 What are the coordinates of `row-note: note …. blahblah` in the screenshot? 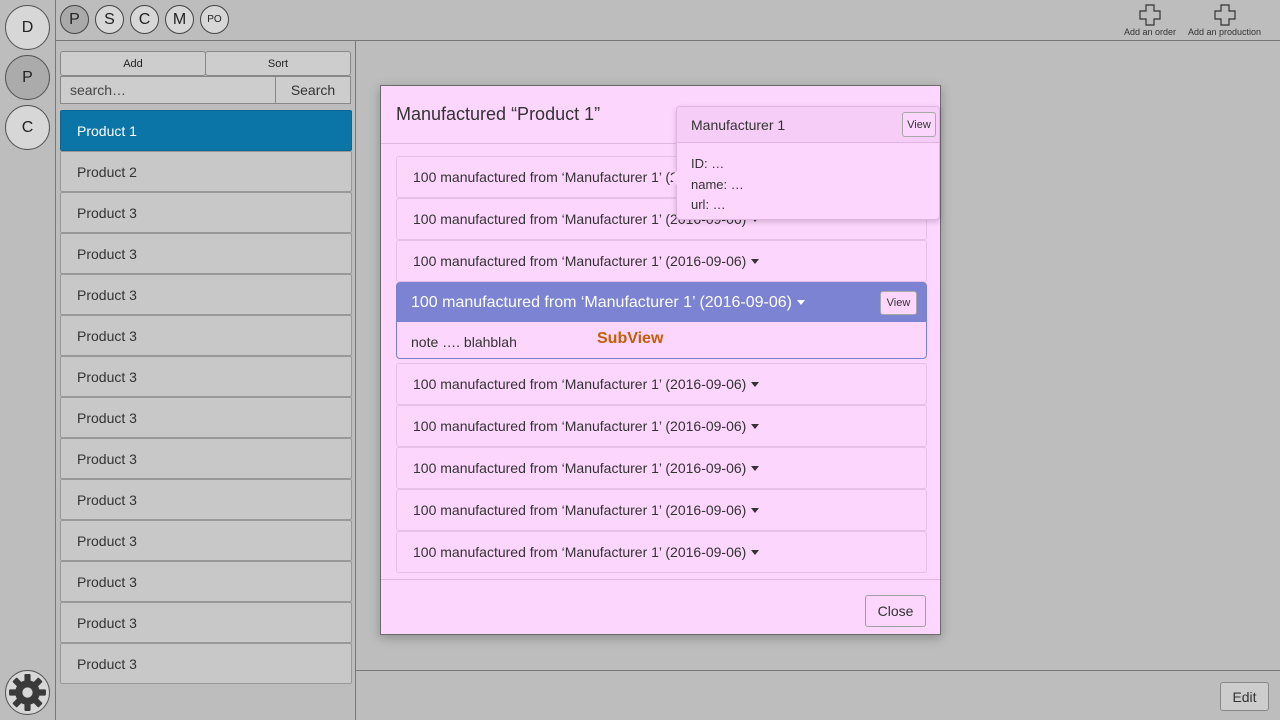 It's located at (464, 342).